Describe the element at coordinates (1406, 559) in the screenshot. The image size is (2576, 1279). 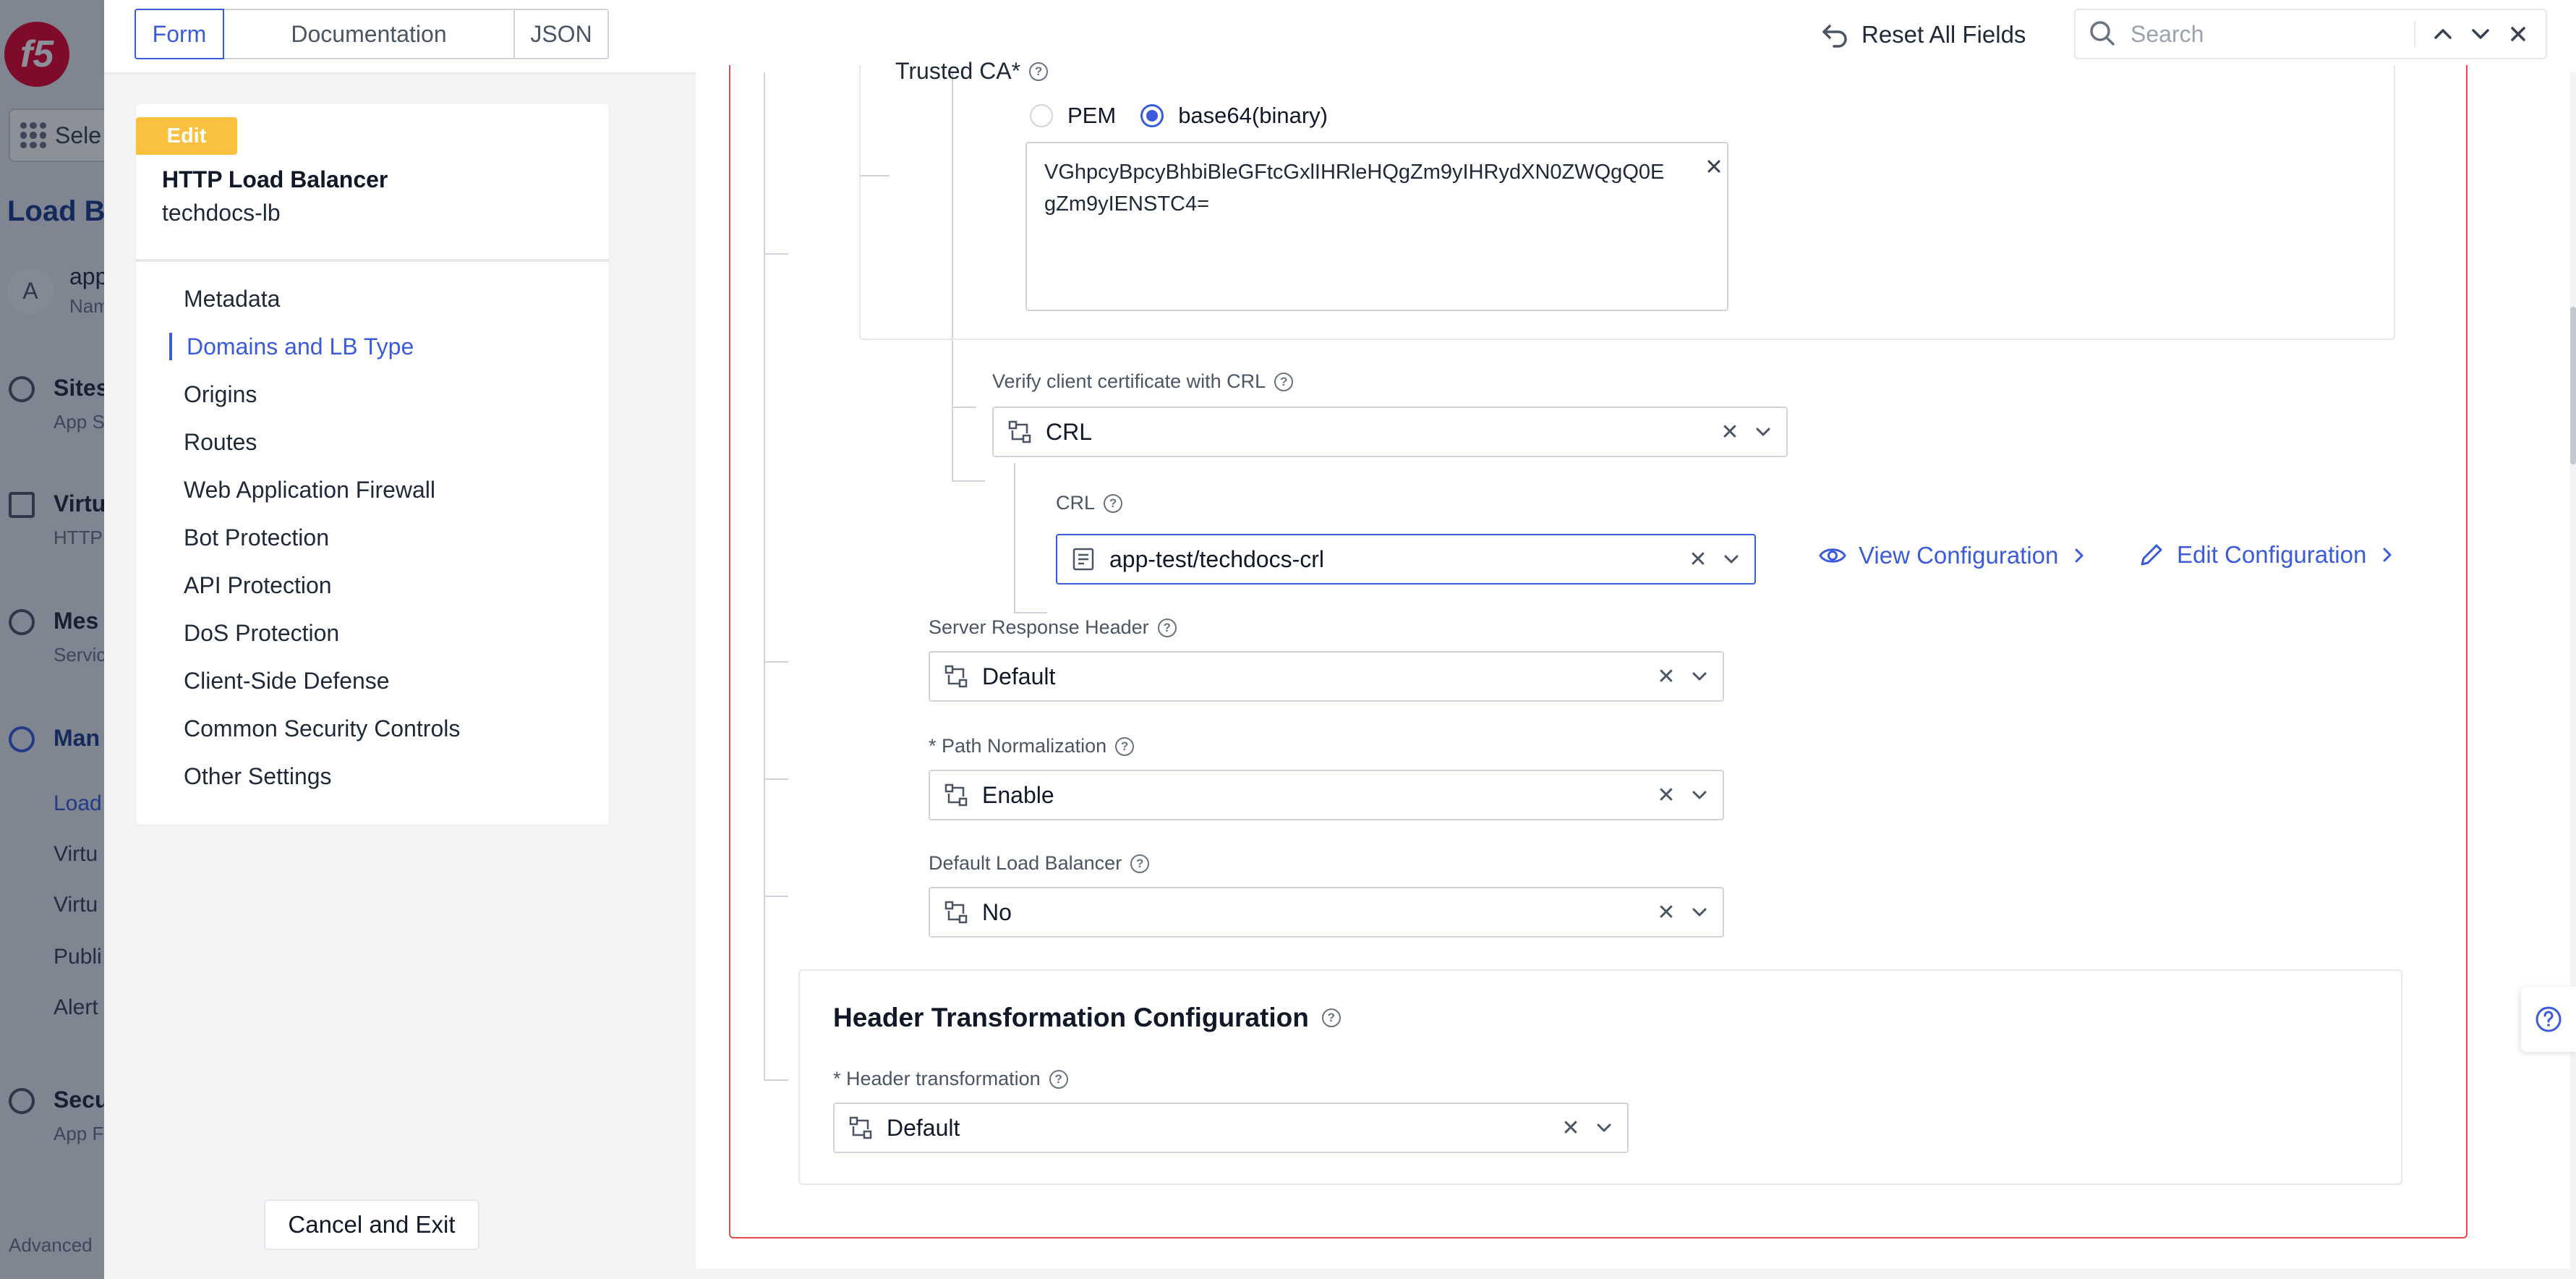
I see `crl-select: app-test/techdocs-crl ✕` at that location.